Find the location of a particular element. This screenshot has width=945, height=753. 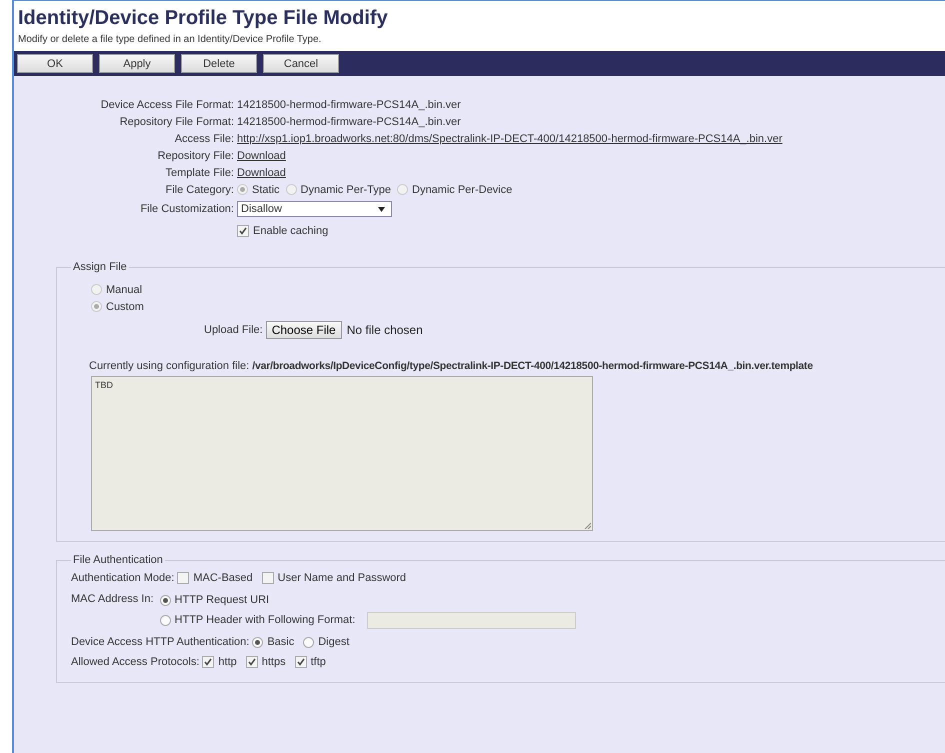

option-label: Dynamic Per-Device is located at coordinates (462, 190).